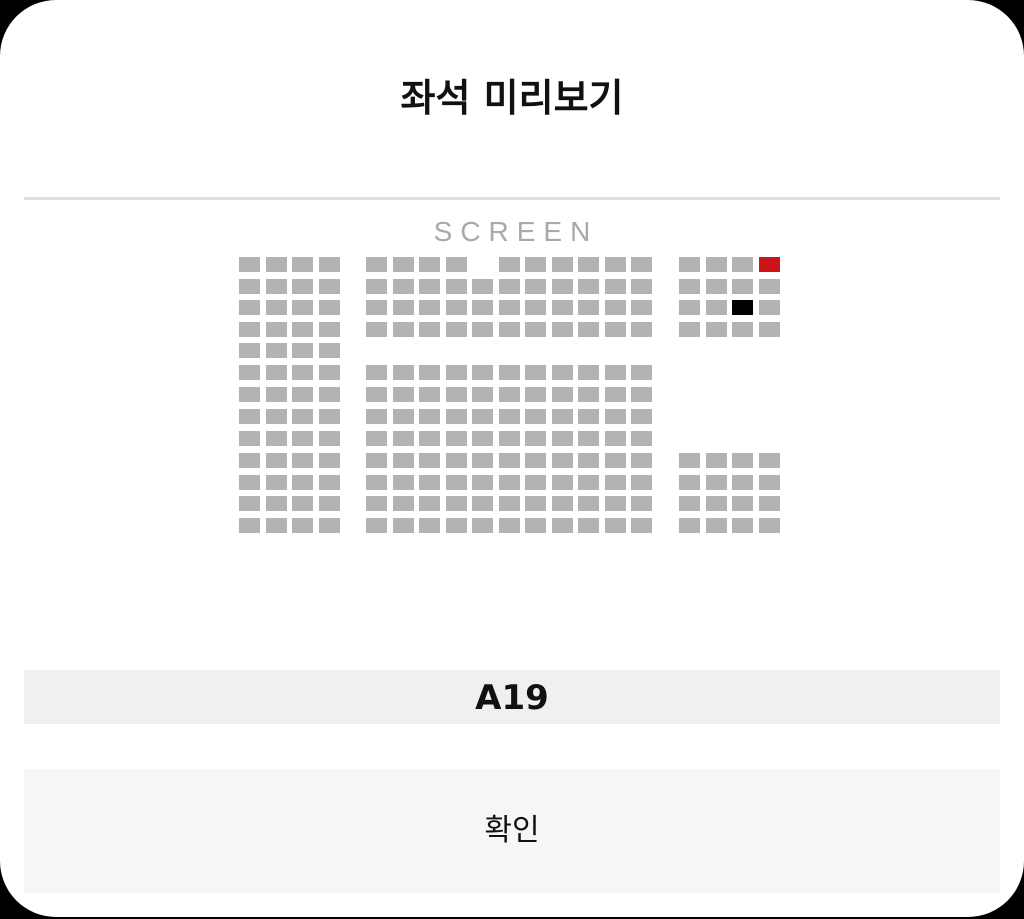 The image size is (1024, 919). What do you see at coordinates (512, 697) in the screenshot?
I see `selected-seat-label: A19` at bounding box center [512, 697].